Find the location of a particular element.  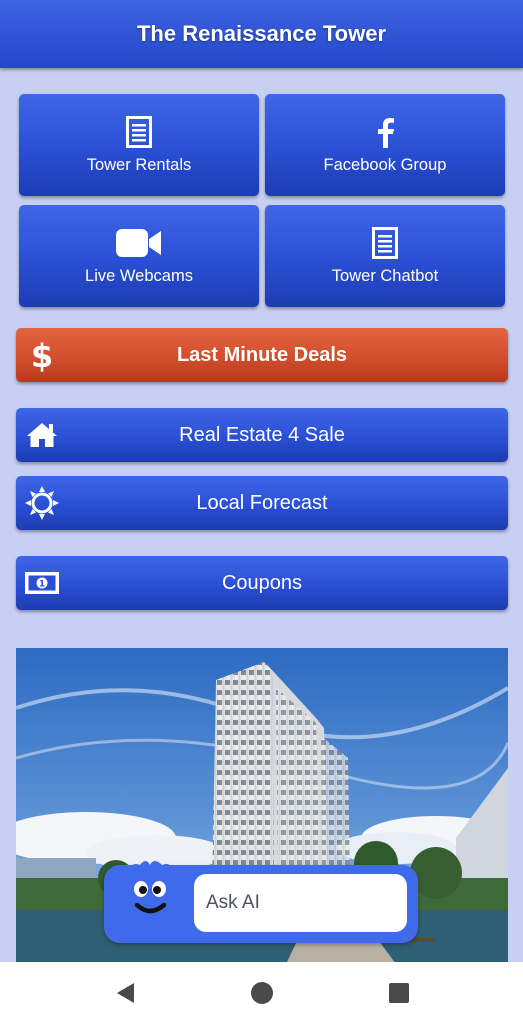

tower-rentals-button: Tower Rentals is located at coordinates (139, 145).